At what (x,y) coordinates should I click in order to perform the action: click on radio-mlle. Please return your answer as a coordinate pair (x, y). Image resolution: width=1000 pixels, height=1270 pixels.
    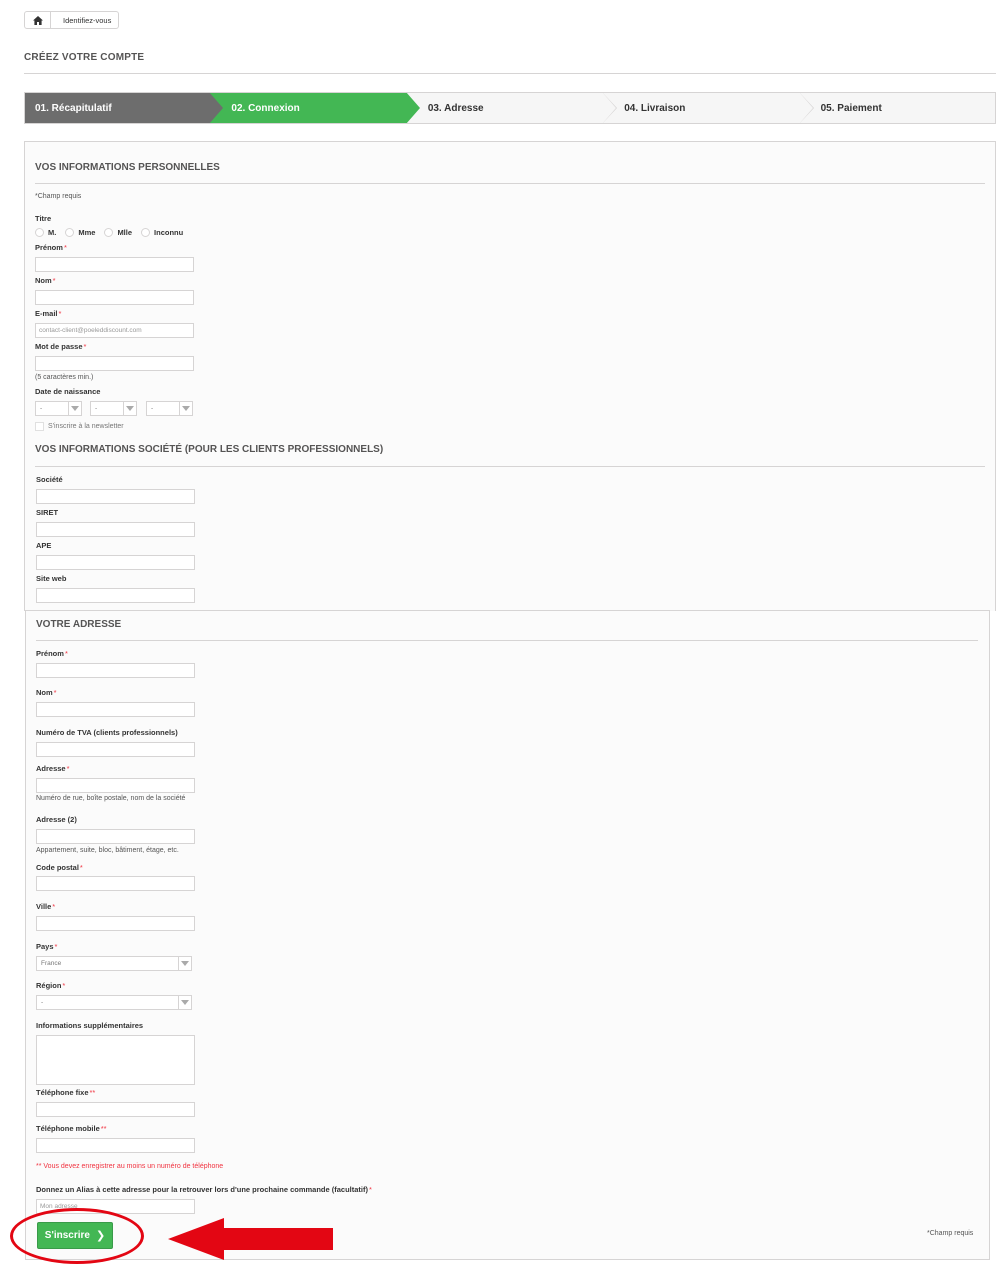
    Looking at the image, I should click on (109, 232).